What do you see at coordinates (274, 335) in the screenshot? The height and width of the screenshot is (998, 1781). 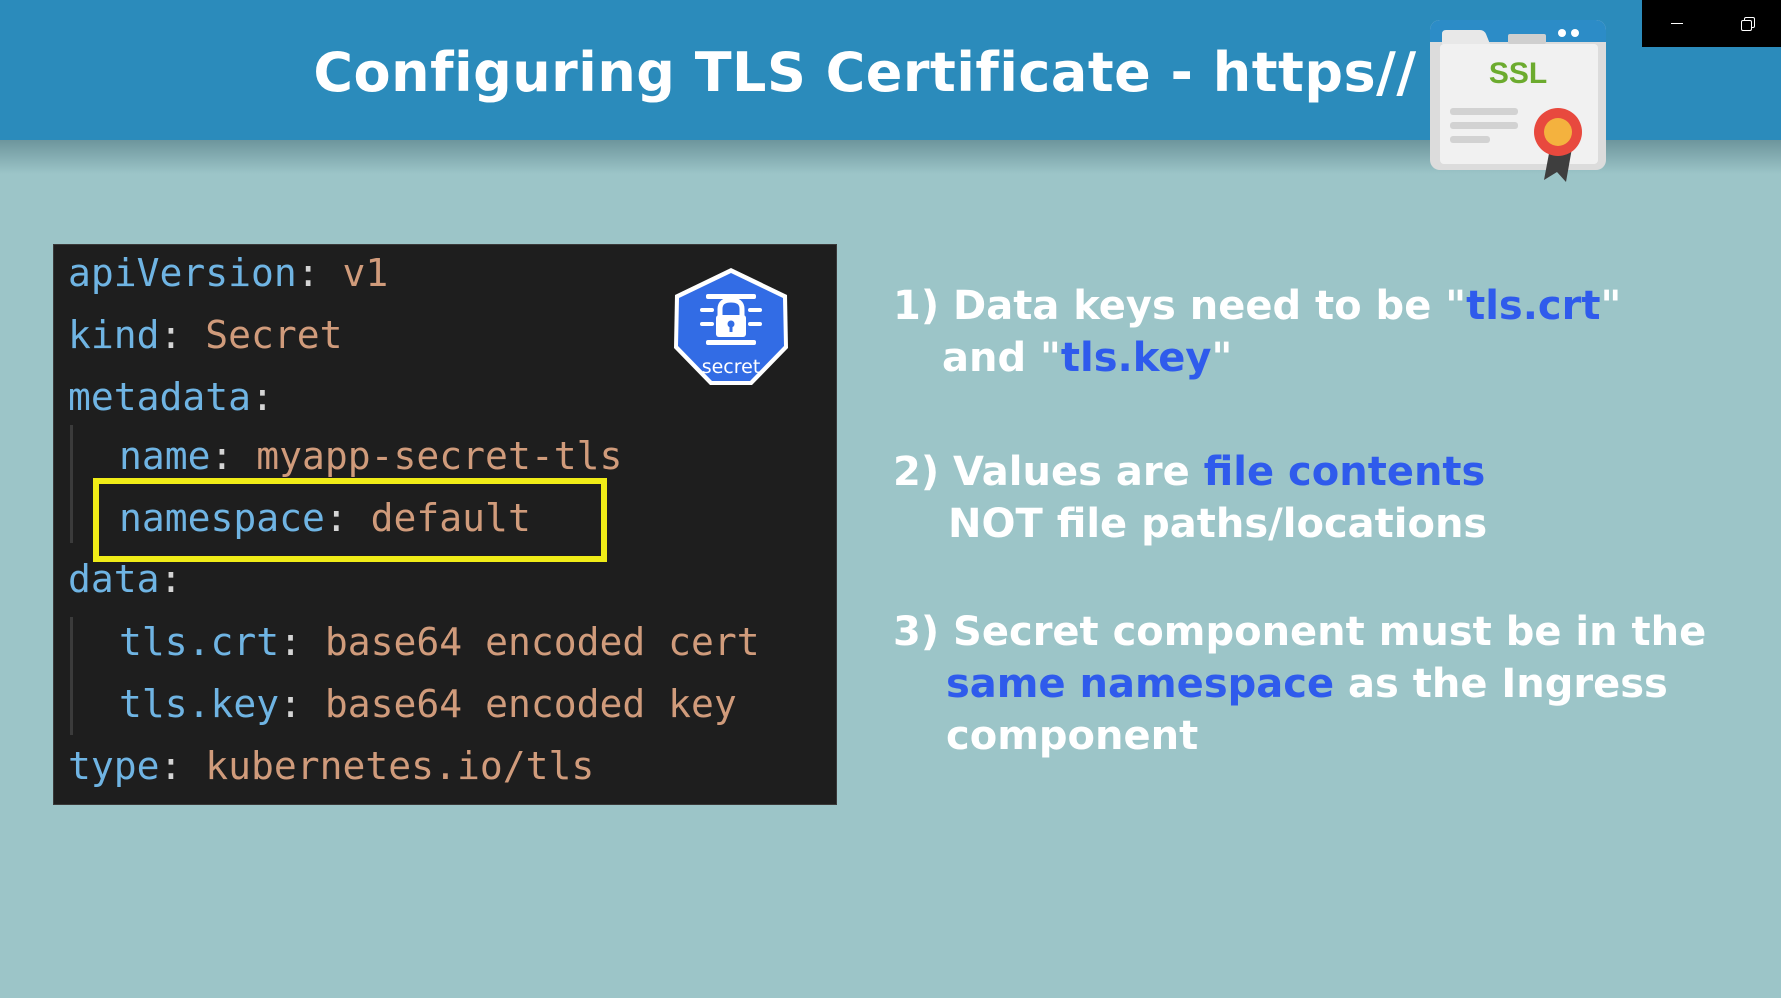 I see `yaml-value: Secret` at bounding box center [274, 335].